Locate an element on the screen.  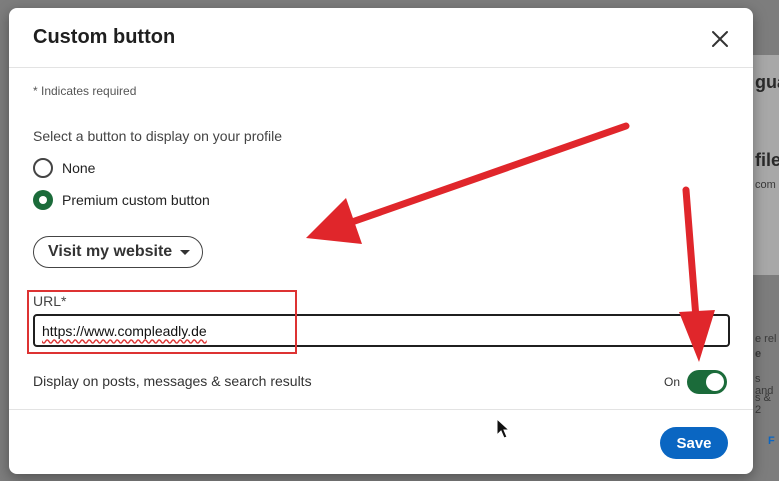
dialog-header: Custom button is located at coordinates (381, 38).